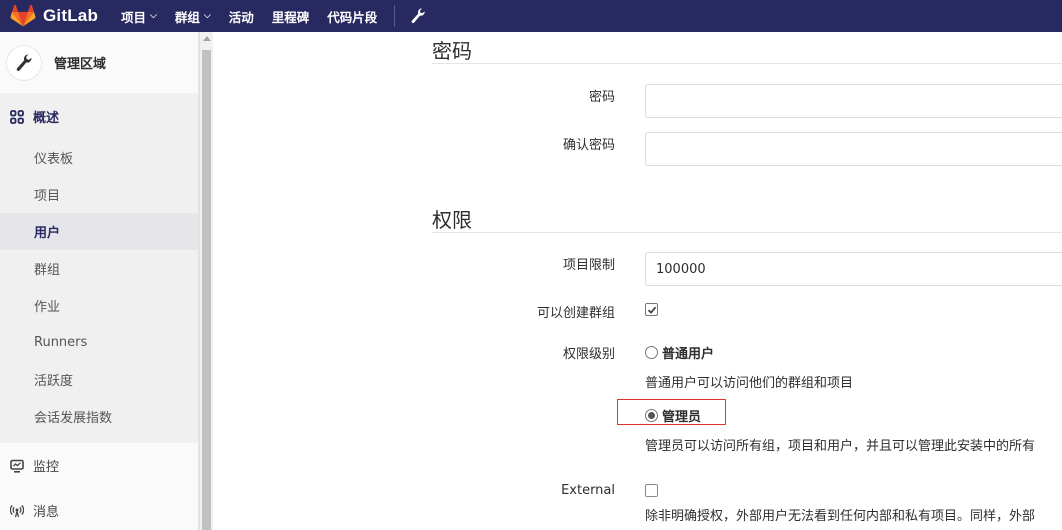 The height and width of the screenshot is (530, 1062). Describe the element at coordinates (99, 194) in the screenshot. I see `sidebar-item-projects: 项目` at that location.